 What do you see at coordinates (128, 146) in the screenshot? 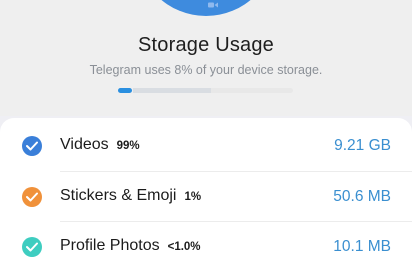
I see `category-percent: 99%` at bounding box center [128, 146].